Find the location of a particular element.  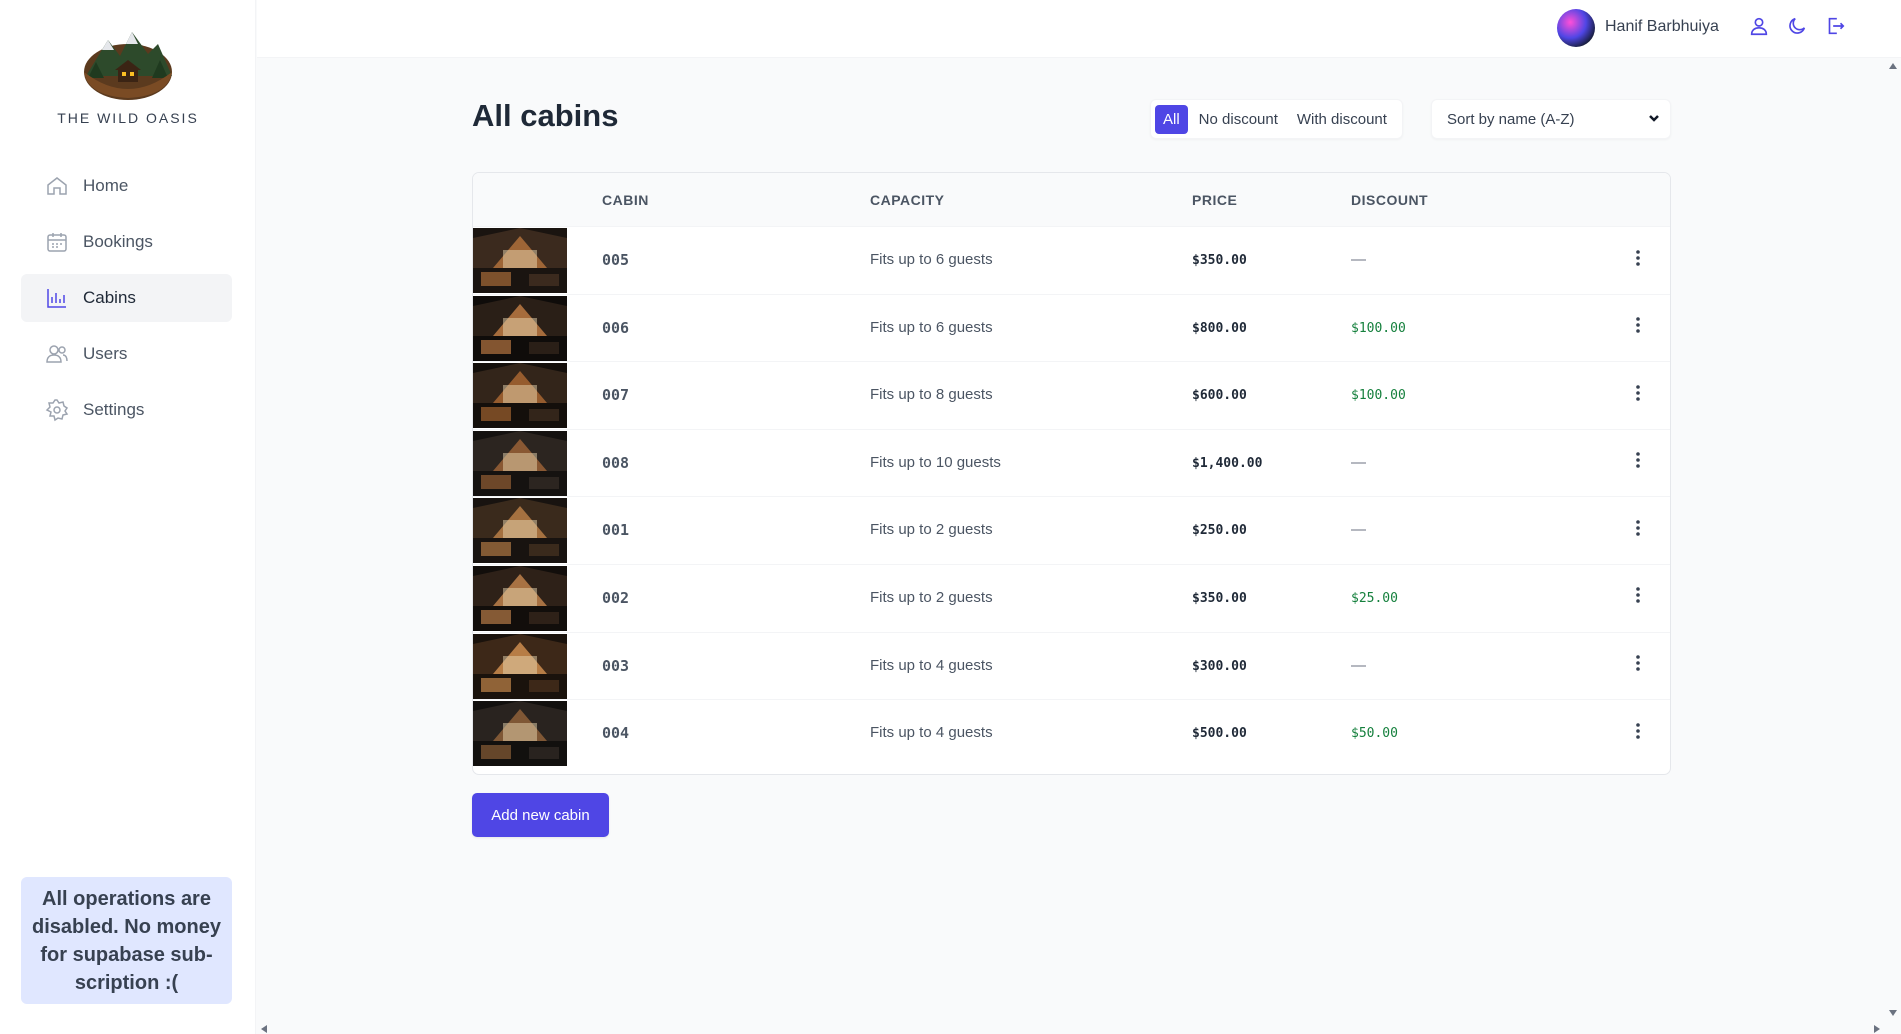

users-icon is located at coordinates (57, 354).